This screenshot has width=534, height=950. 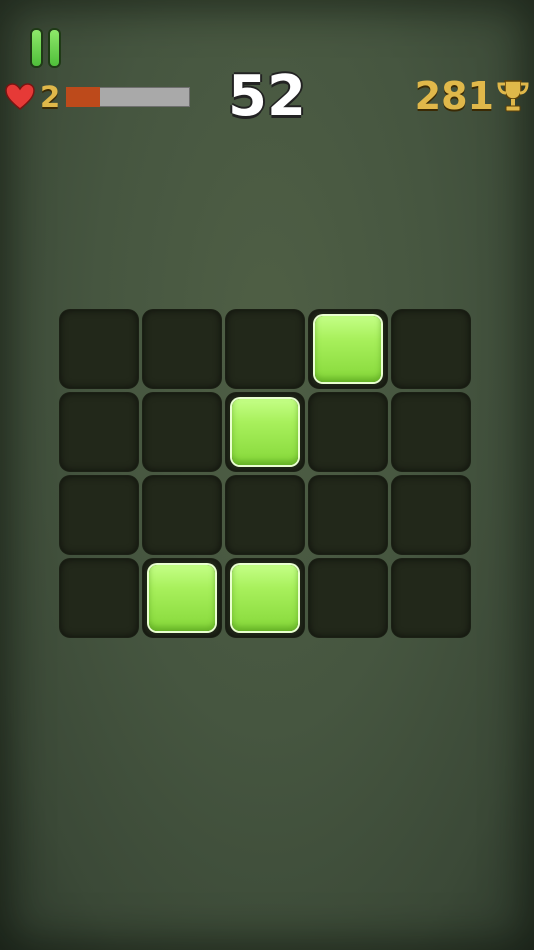 I want to click on pause-button, so click(x=49, y=48).